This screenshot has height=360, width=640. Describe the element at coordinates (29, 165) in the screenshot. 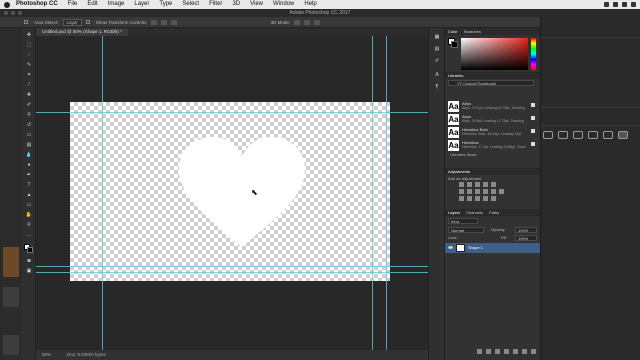

I see `dodge-tool-icon: ●` at that location.